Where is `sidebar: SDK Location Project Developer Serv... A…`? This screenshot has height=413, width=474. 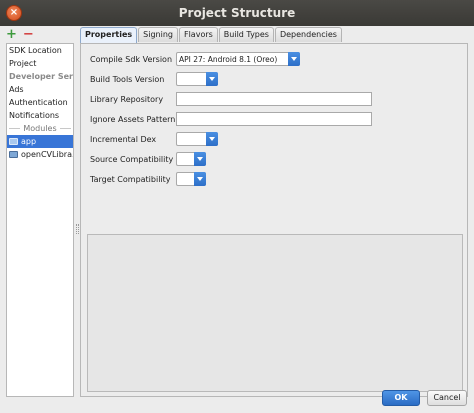
sidebar: SDK Location Project Developer Serv... A… is located at coordinates (40, 220).